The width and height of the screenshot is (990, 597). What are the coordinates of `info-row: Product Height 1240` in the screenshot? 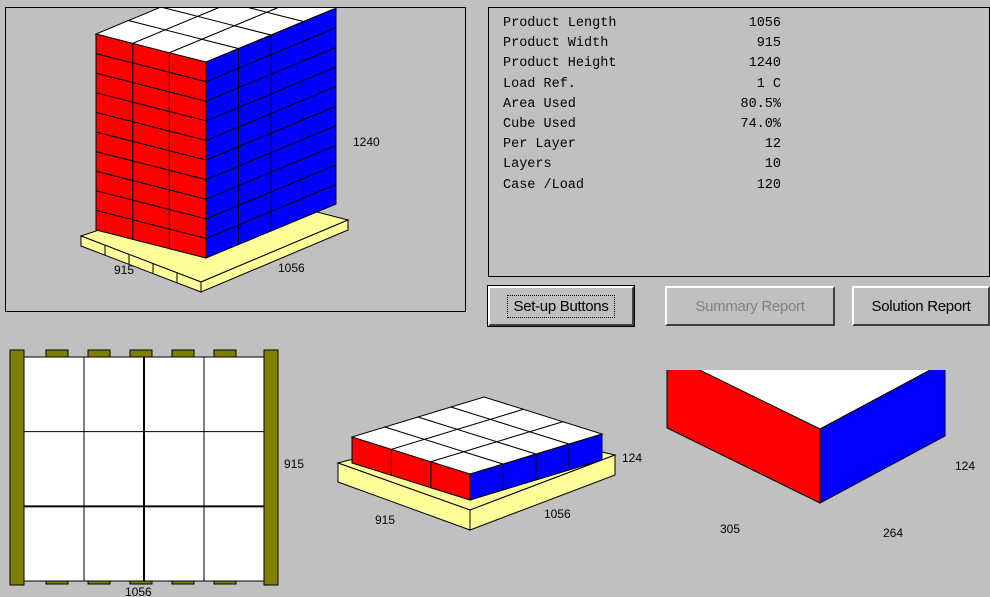 It's located at (642, 64).